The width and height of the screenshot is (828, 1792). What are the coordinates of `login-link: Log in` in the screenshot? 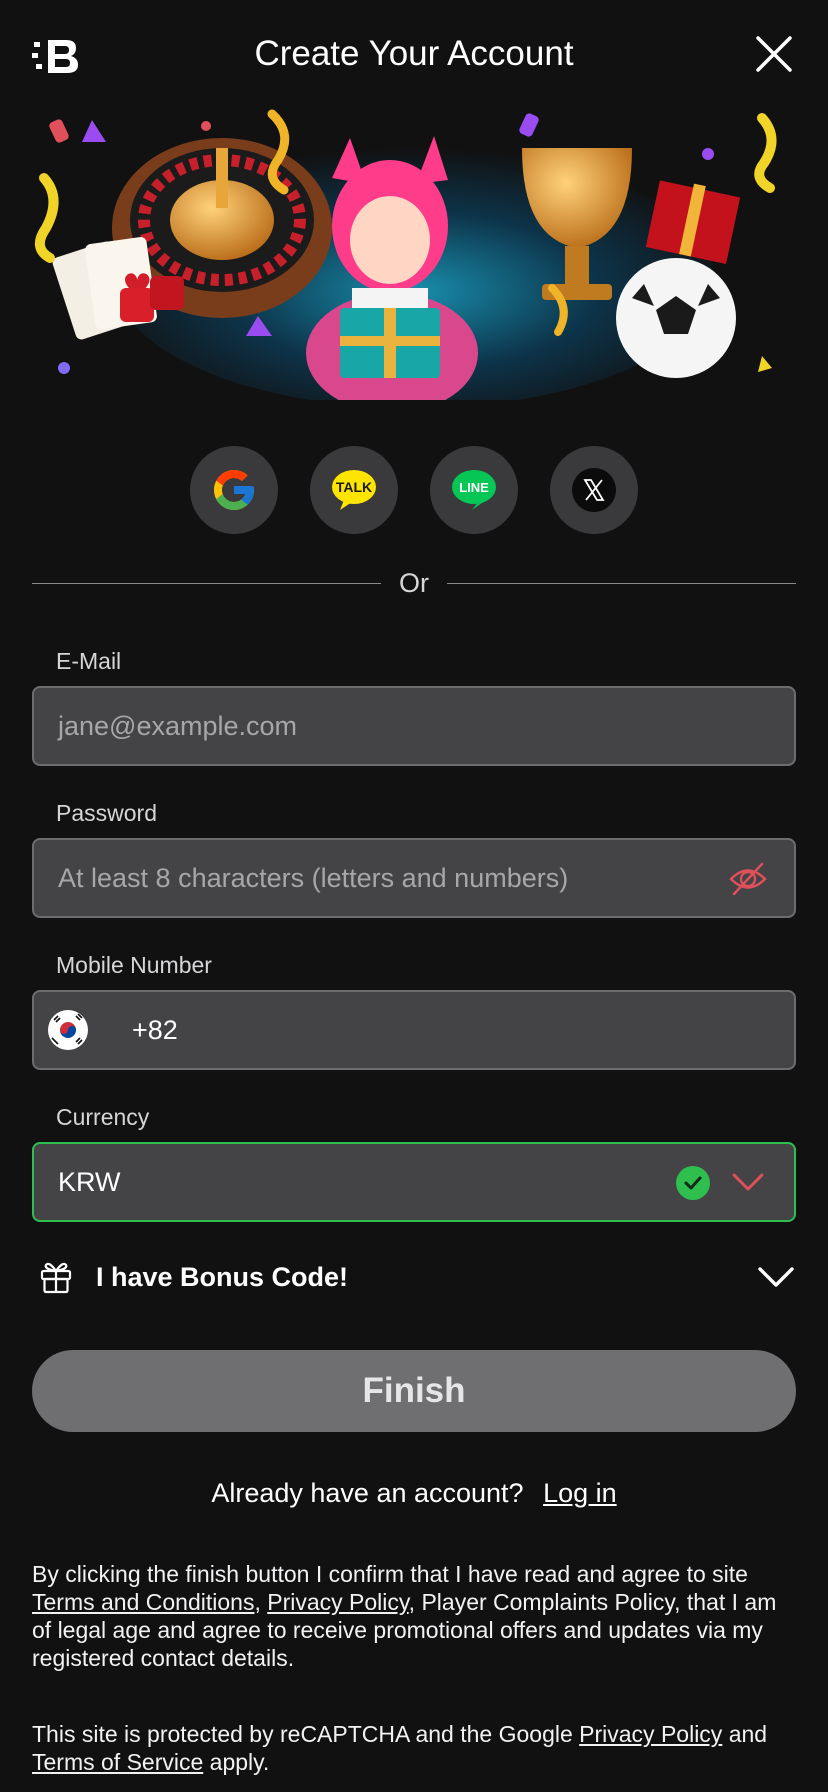 It's located at (580, 1493).